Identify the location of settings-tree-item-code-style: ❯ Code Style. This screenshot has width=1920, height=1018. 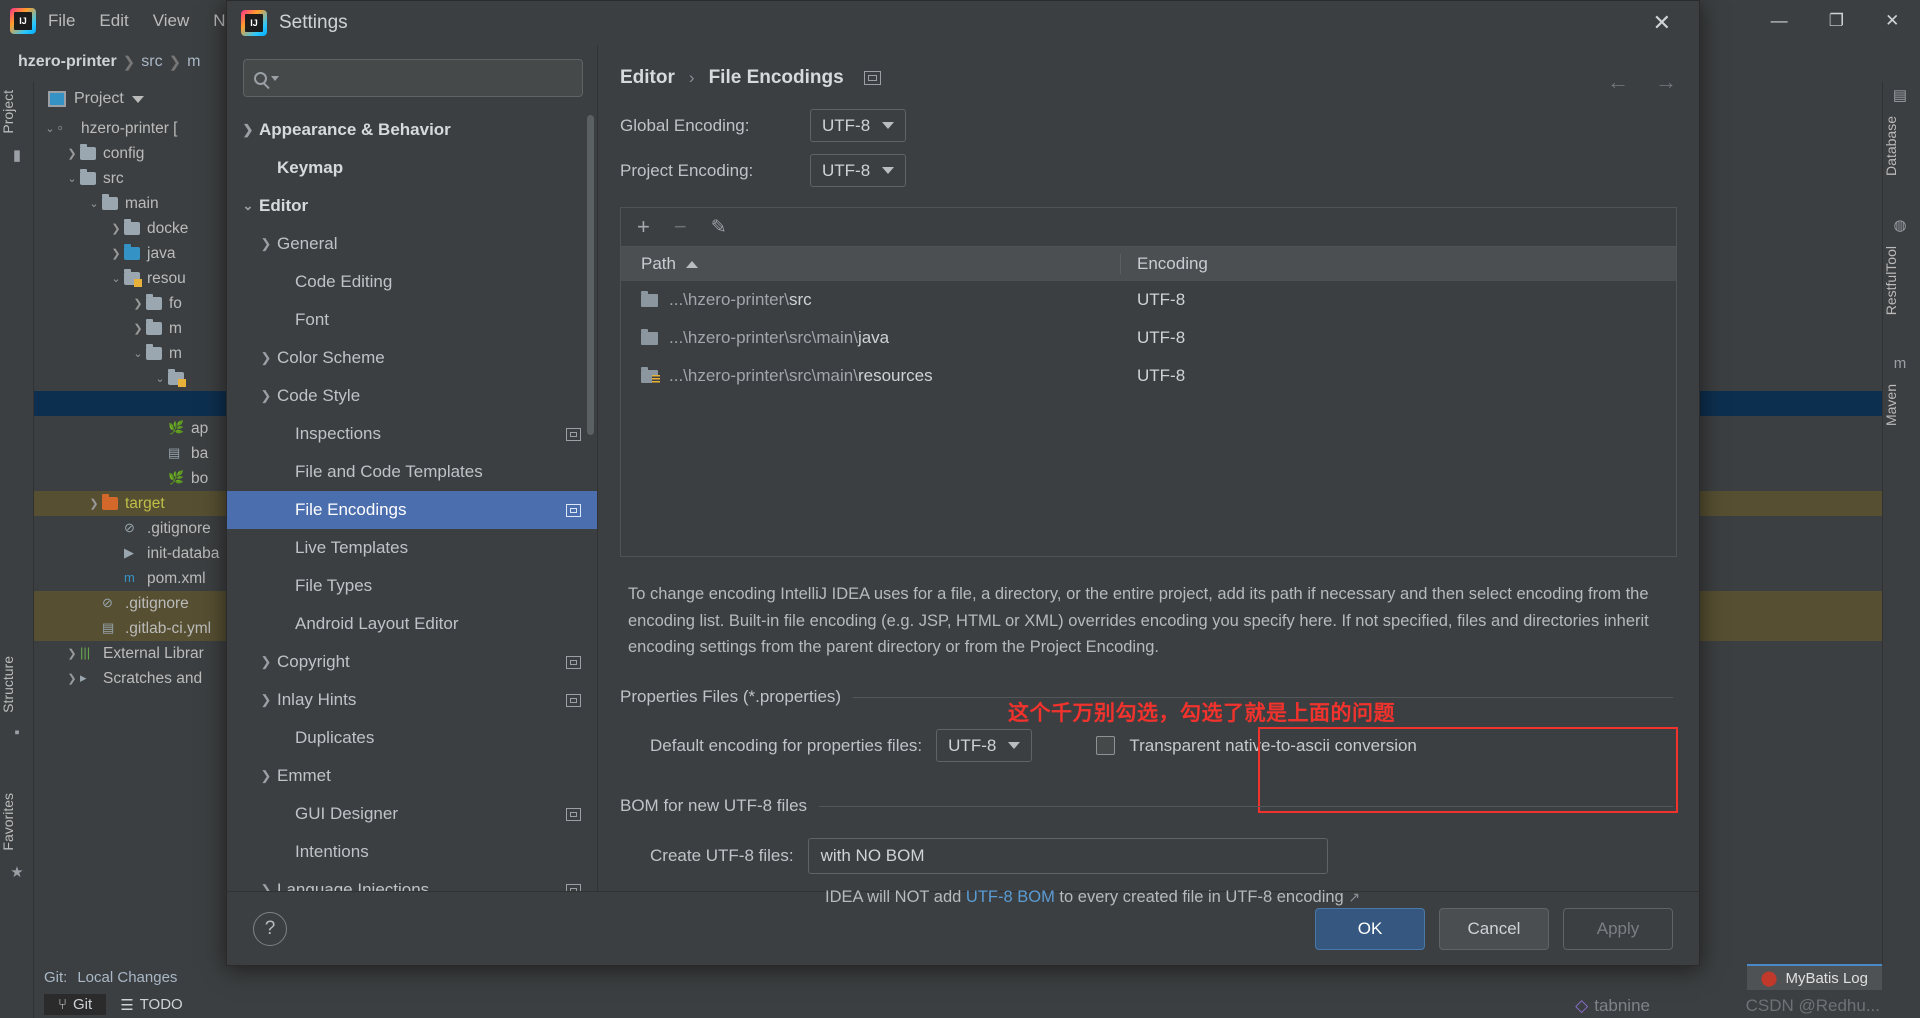
(412, 396).